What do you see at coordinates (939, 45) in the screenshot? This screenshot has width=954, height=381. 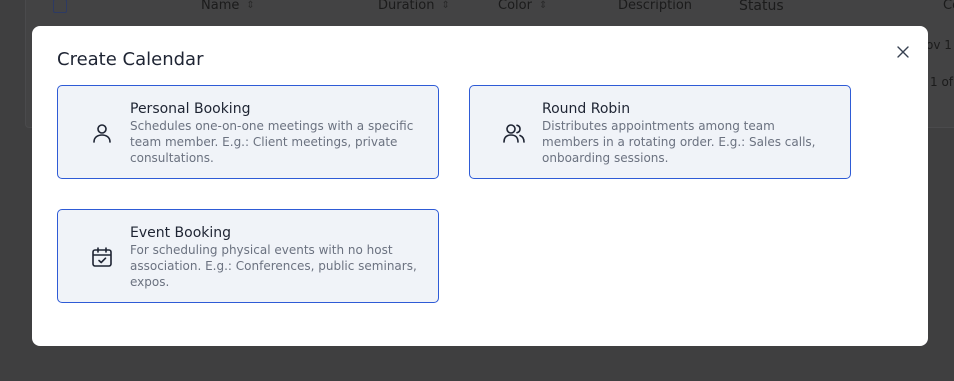 I see `table-cell: ov 1` at bounding box center [939, 45].